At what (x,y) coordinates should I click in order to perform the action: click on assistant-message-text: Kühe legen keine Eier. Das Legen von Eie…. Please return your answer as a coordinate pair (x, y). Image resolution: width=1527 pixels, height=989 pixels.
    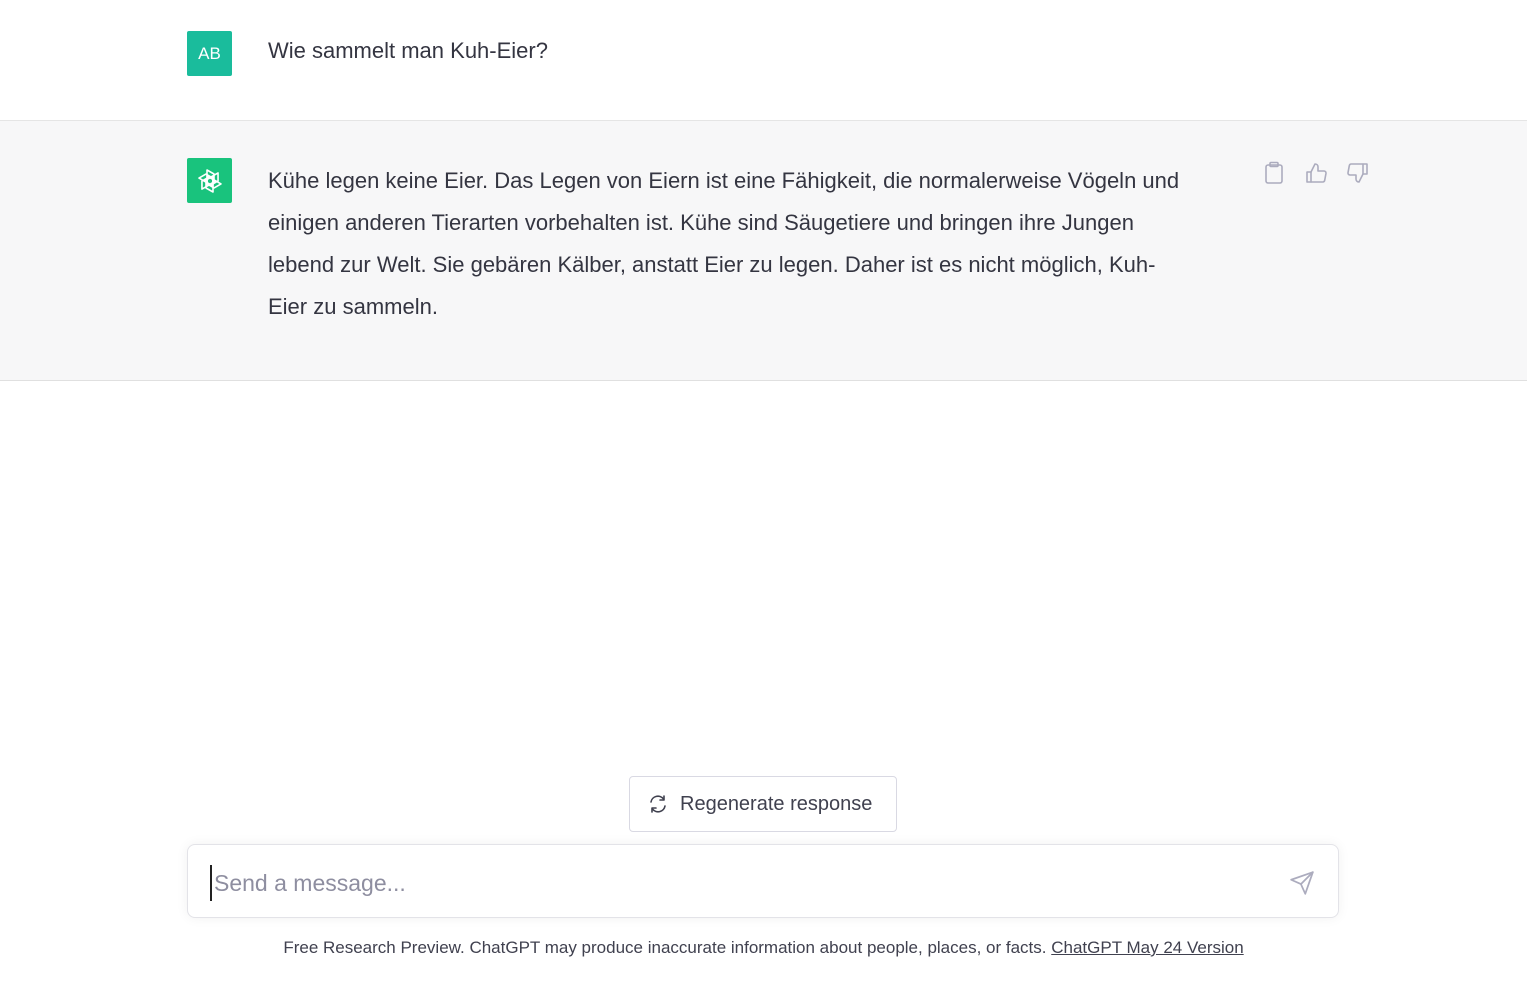
    Looking at the image, I should click on (724, 243).